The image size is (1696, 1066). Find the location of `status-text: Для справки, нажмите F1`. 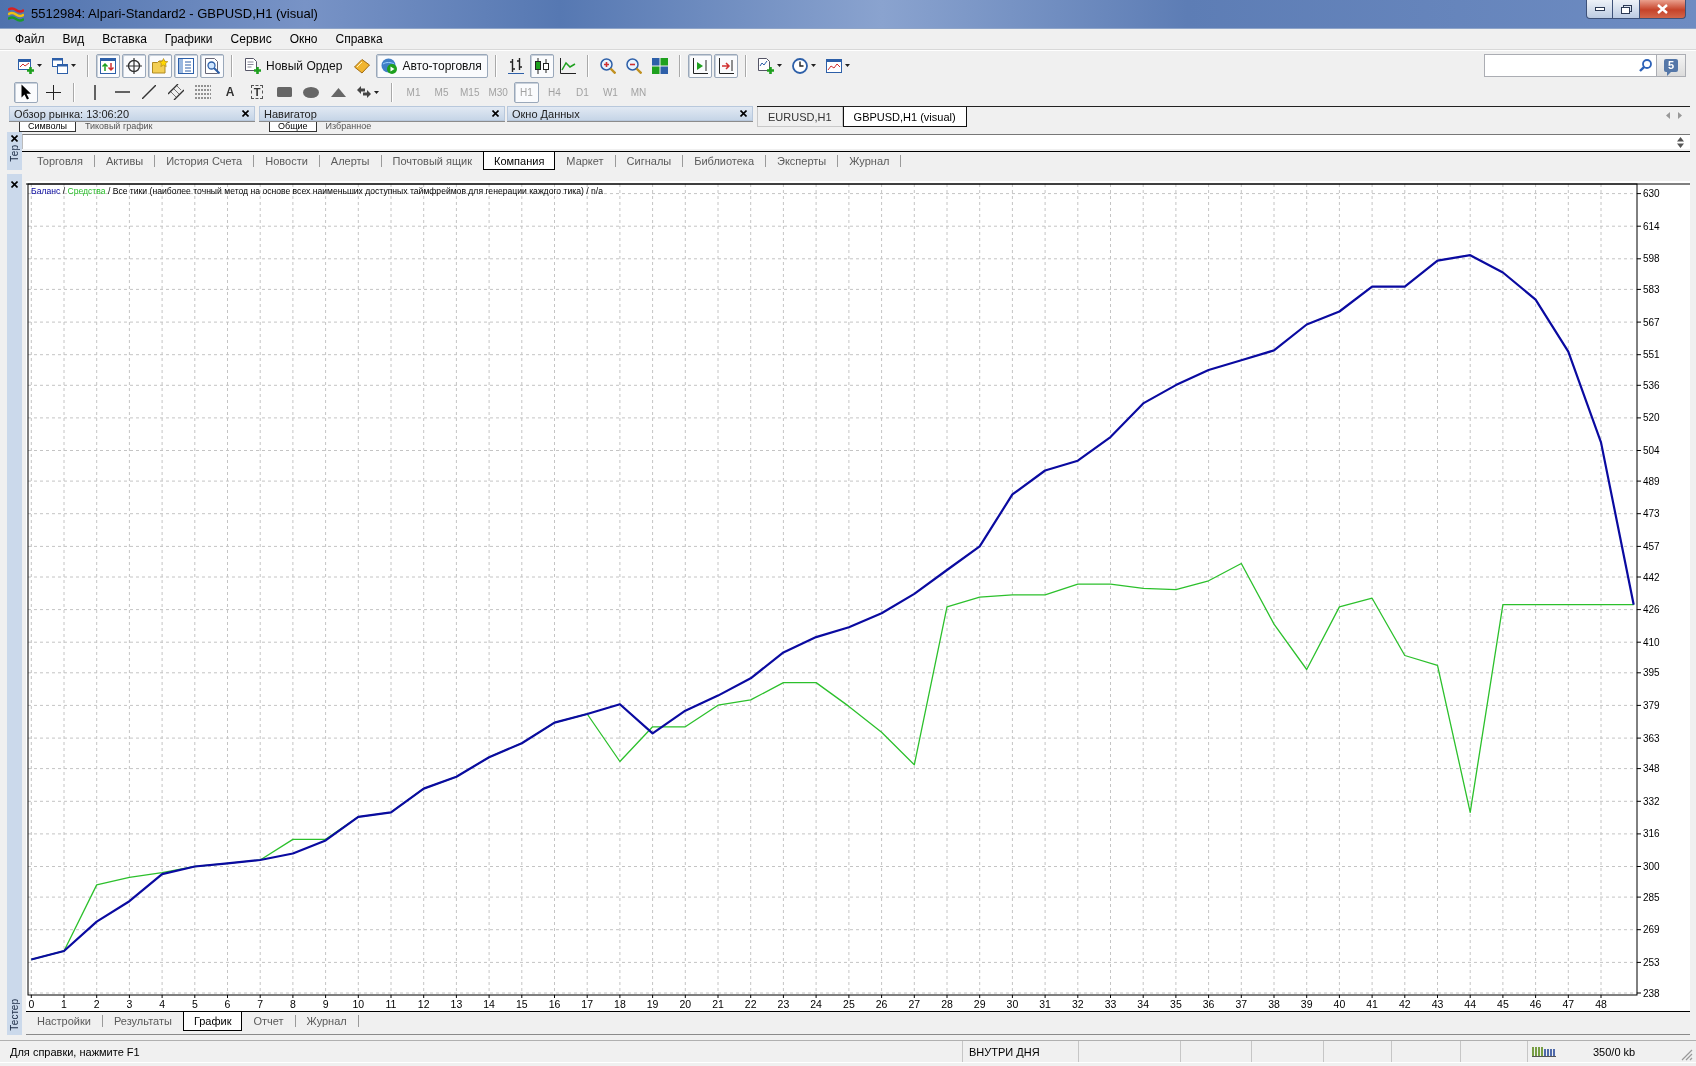

status-text: Для справки, нажмите F1 is located at coordinates (75, 1051).